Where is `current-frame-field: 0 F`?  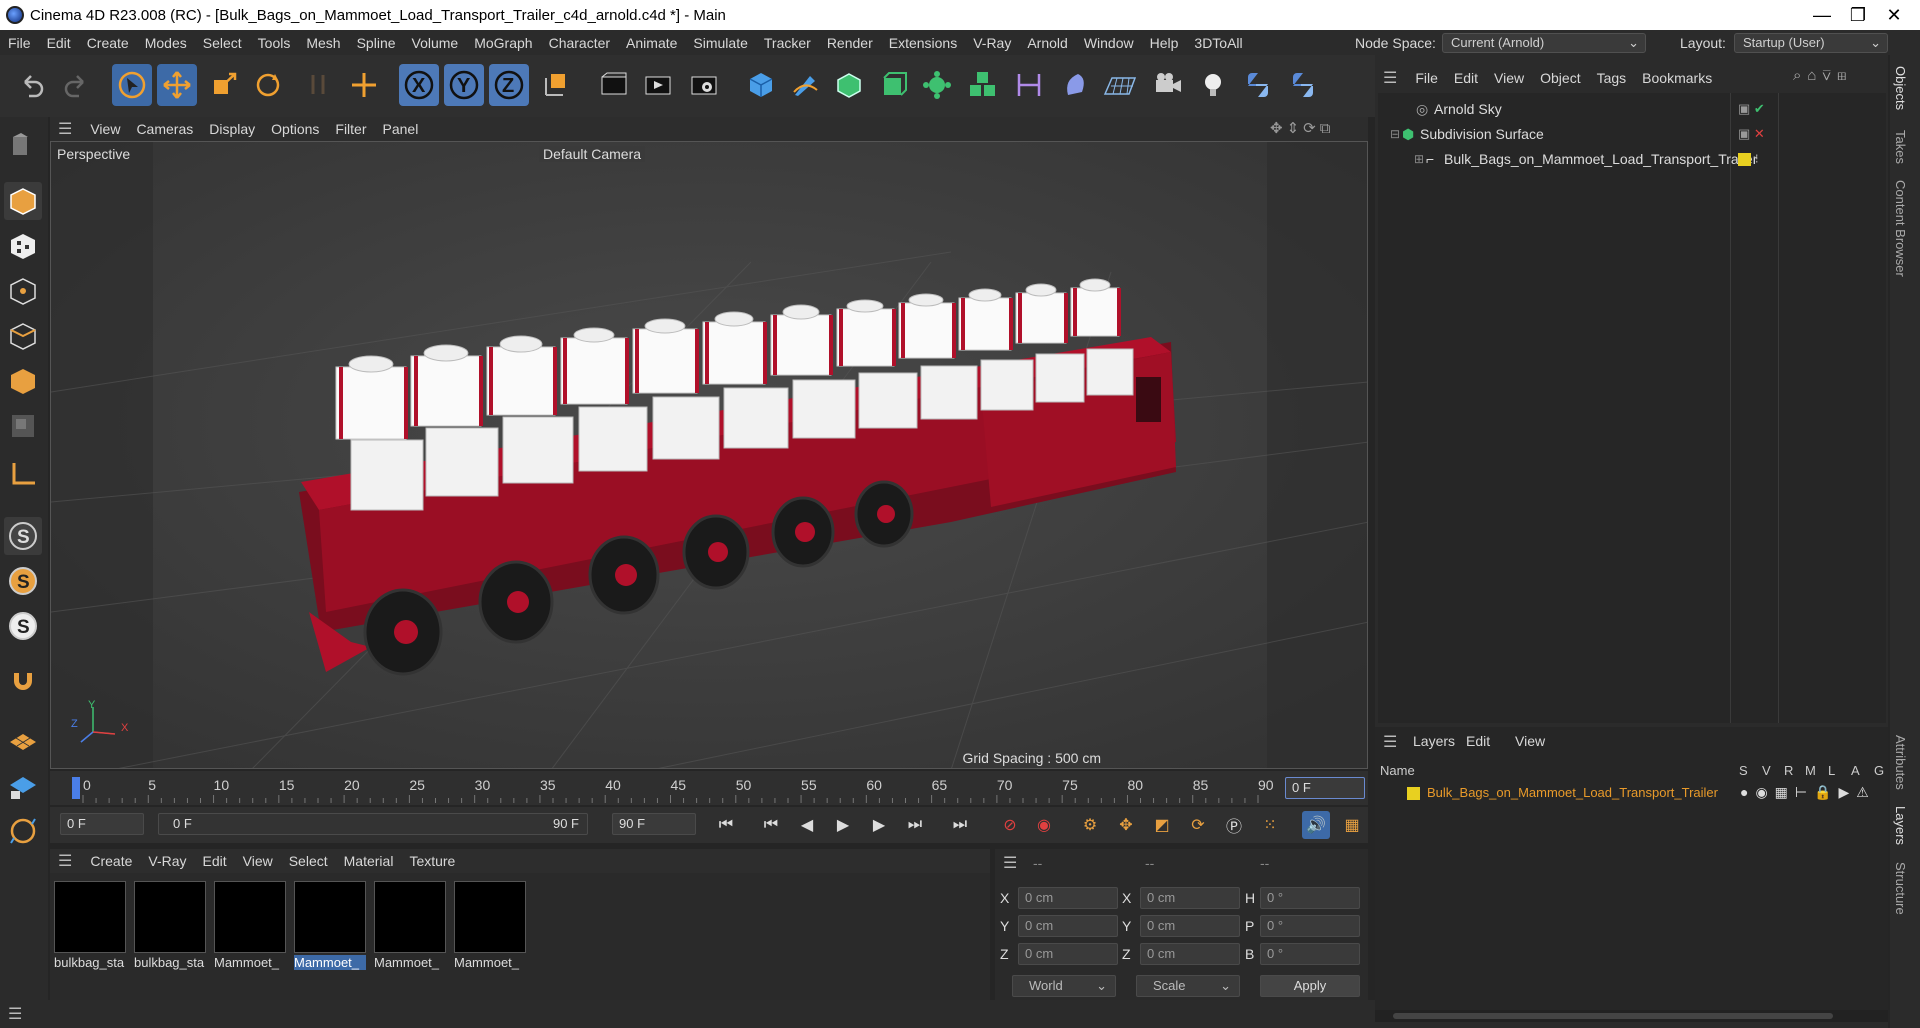 current-frame-field: 0 F is located at coordinates (1325, 788).